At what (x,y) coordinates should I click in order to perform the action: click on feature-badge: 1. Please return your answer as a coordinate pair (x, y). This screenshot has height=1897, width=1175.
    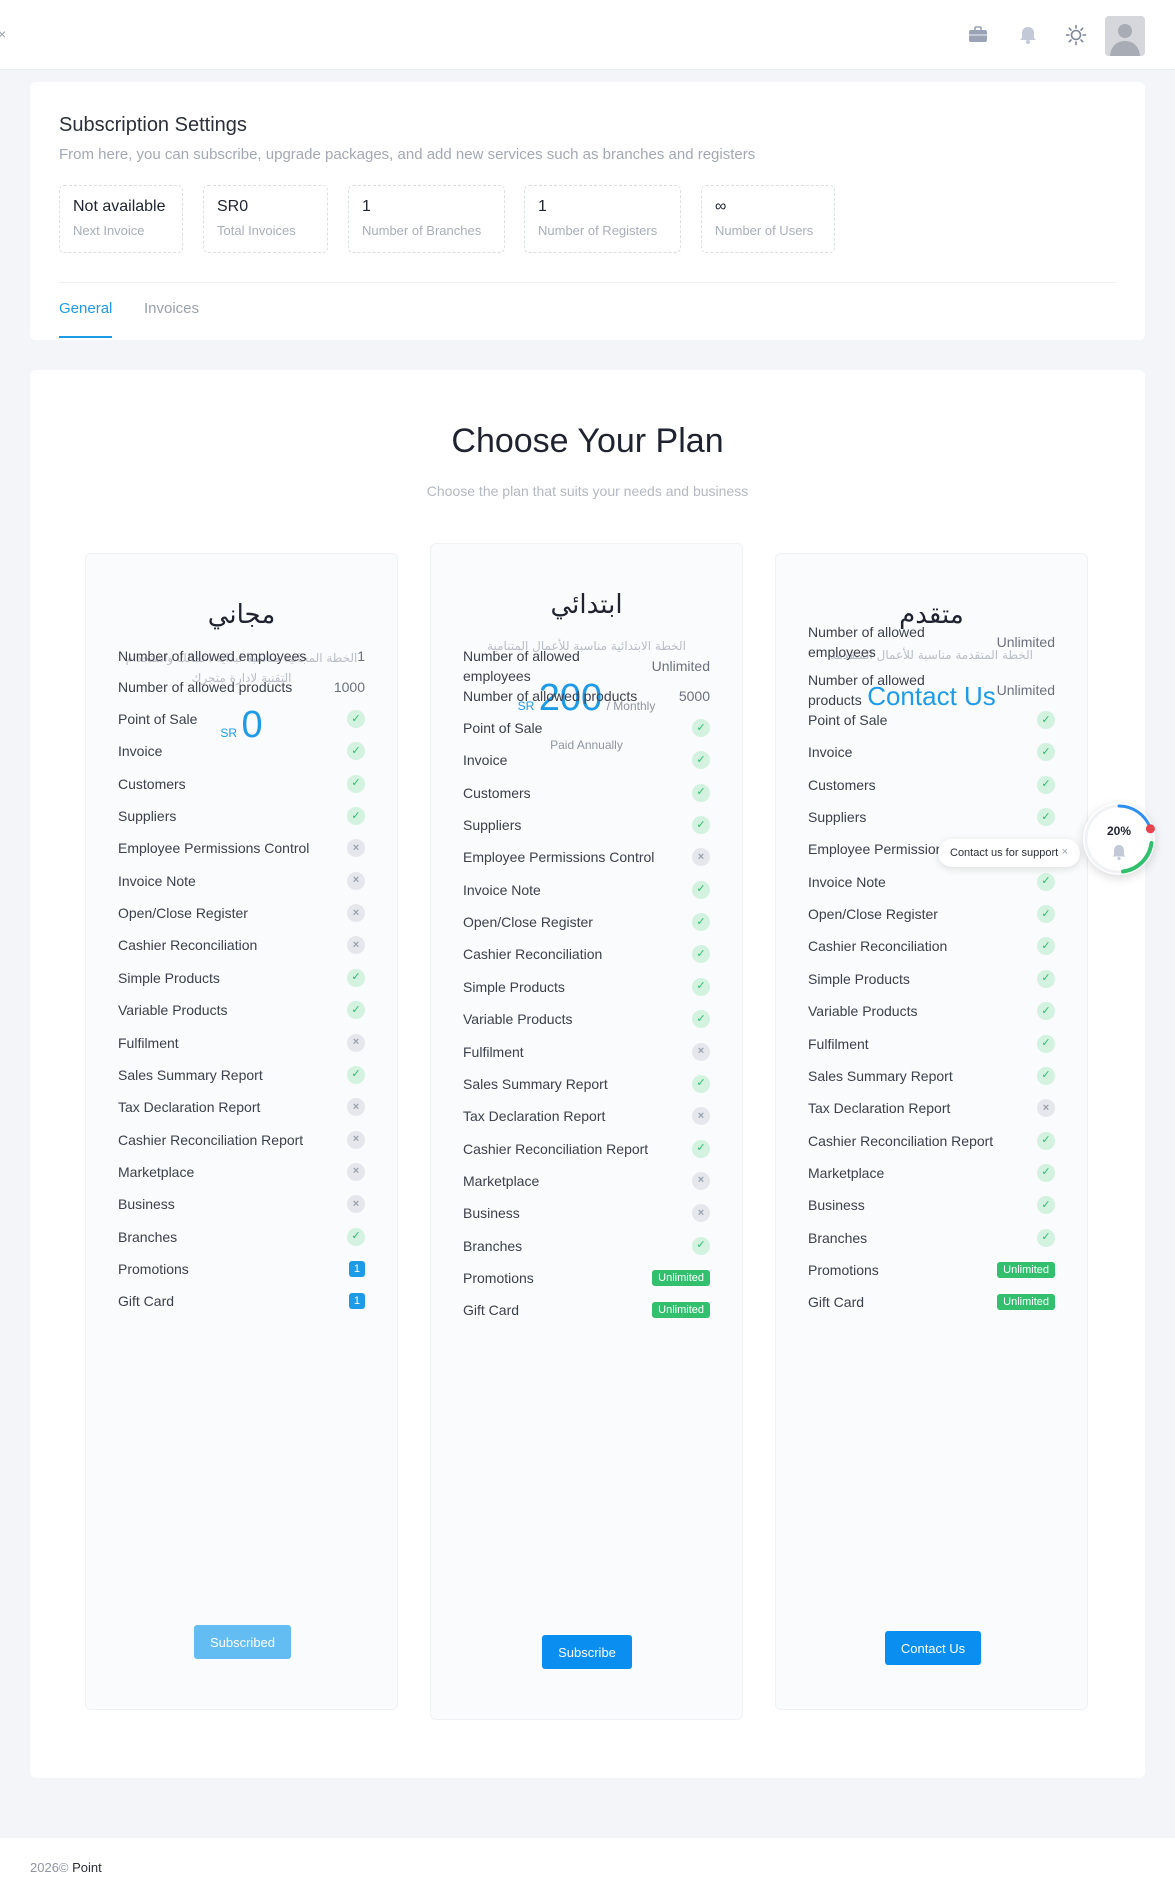
    Looking at the image, I should click on (356, 1268).